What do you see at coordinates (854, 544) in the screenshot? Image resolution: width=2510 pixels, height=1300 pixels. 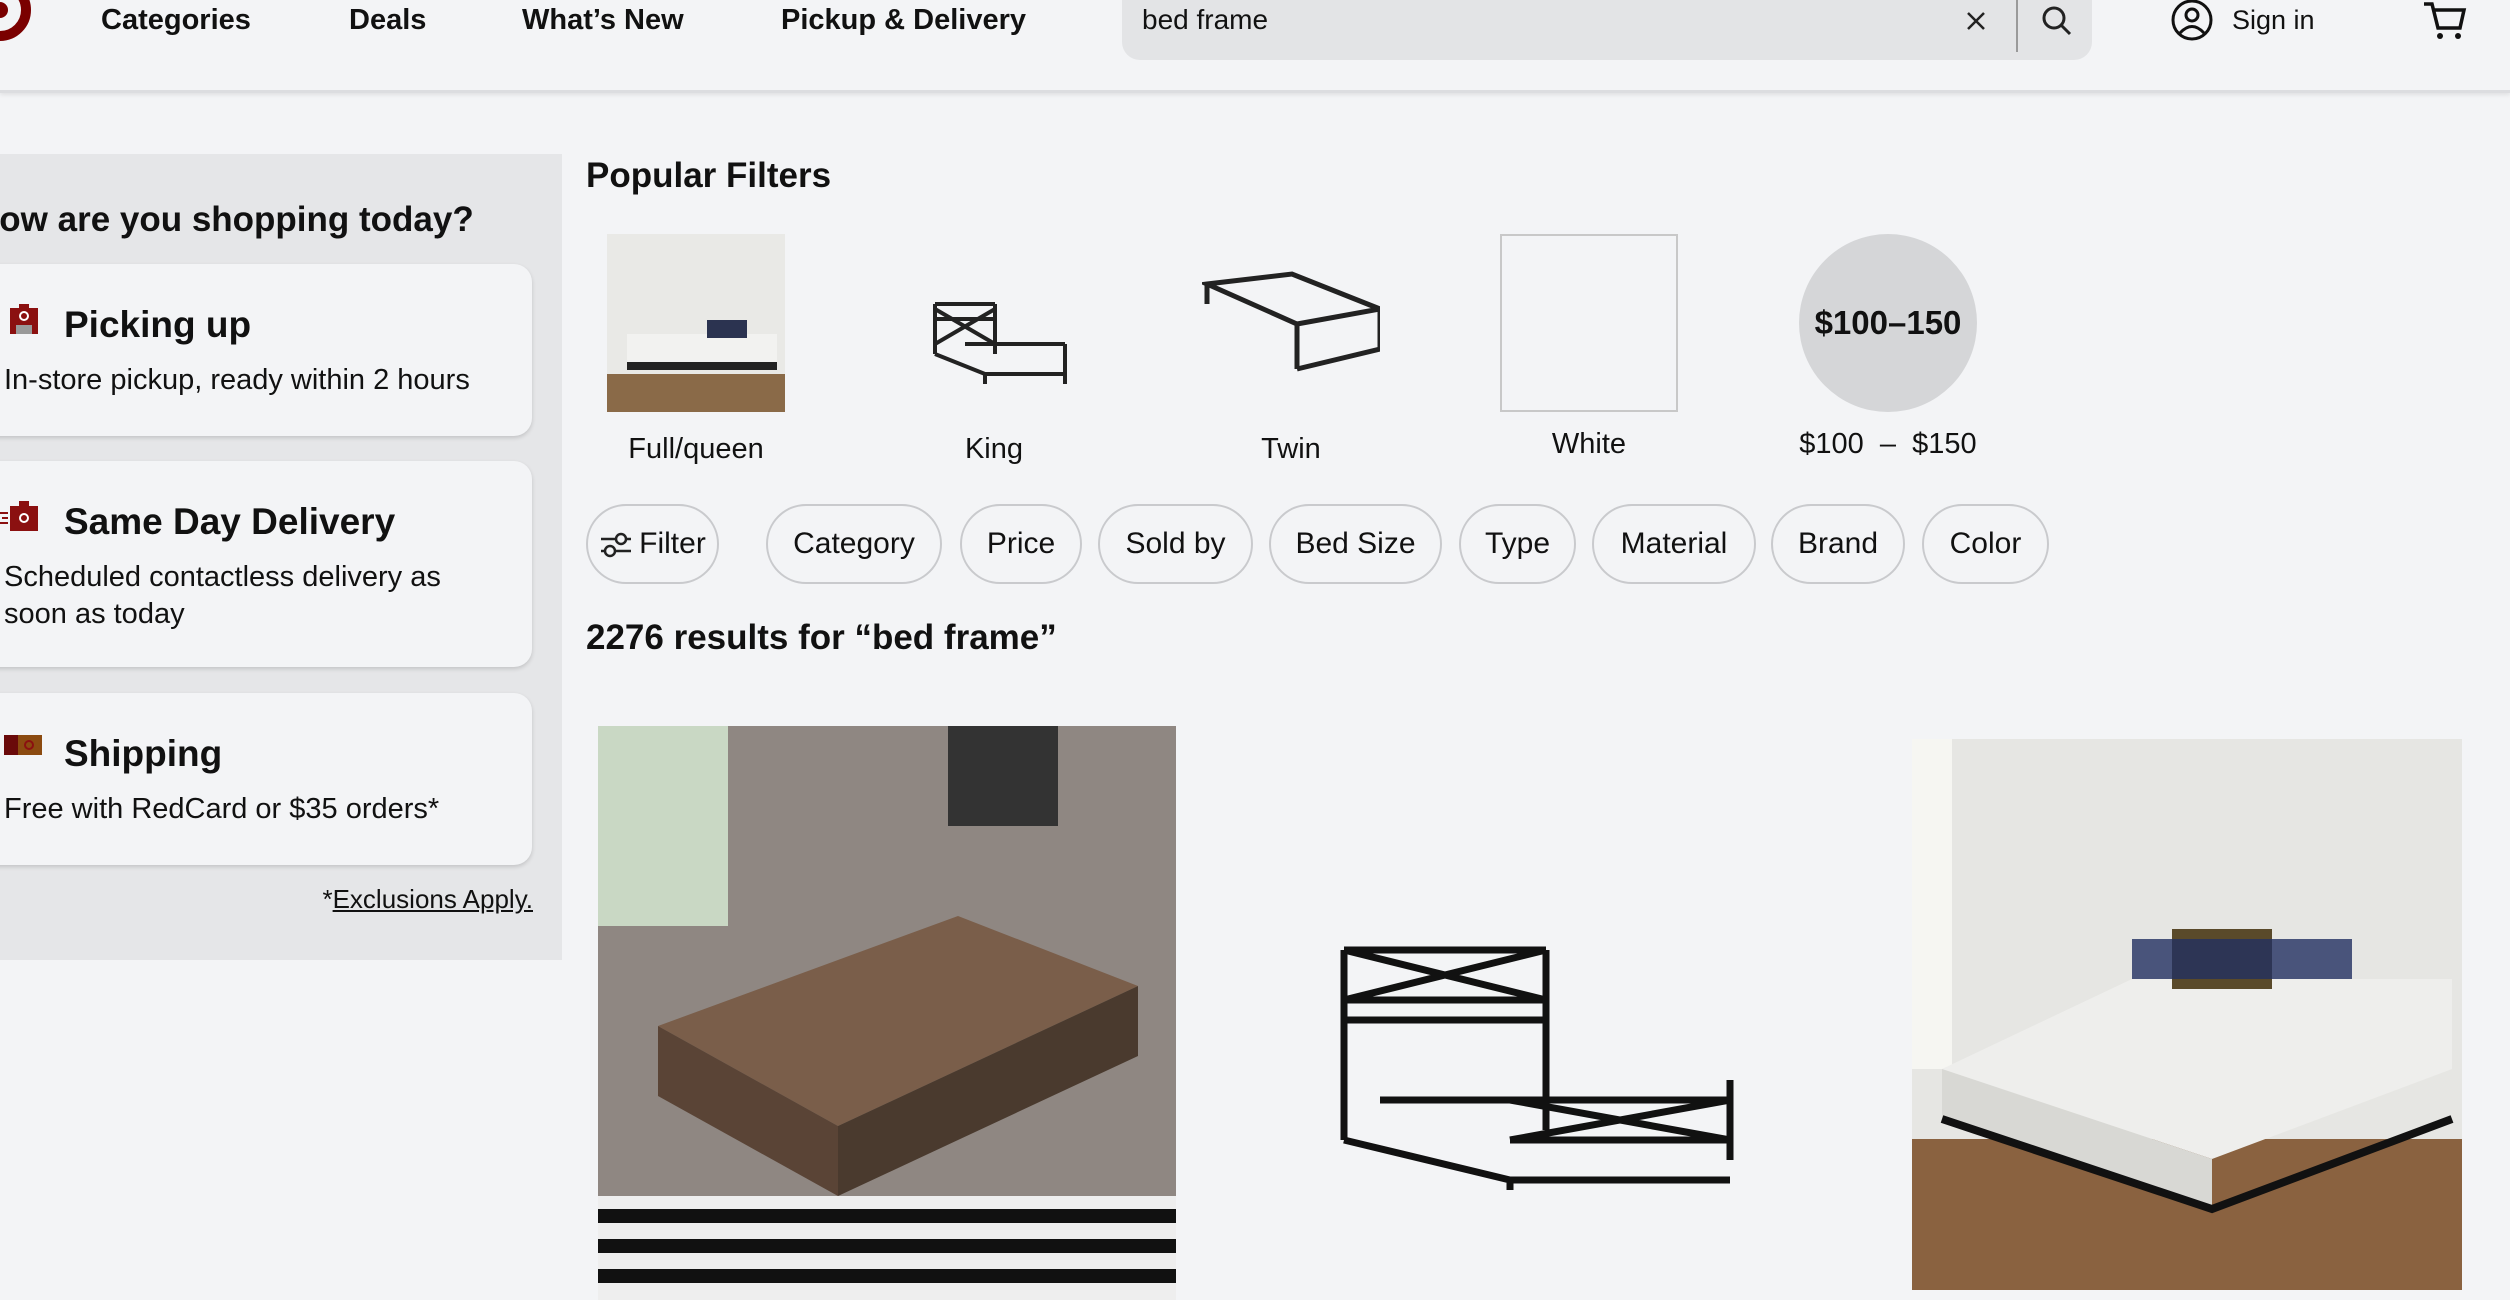 I see `category-chip: Category` at bounding box center [854, 544].